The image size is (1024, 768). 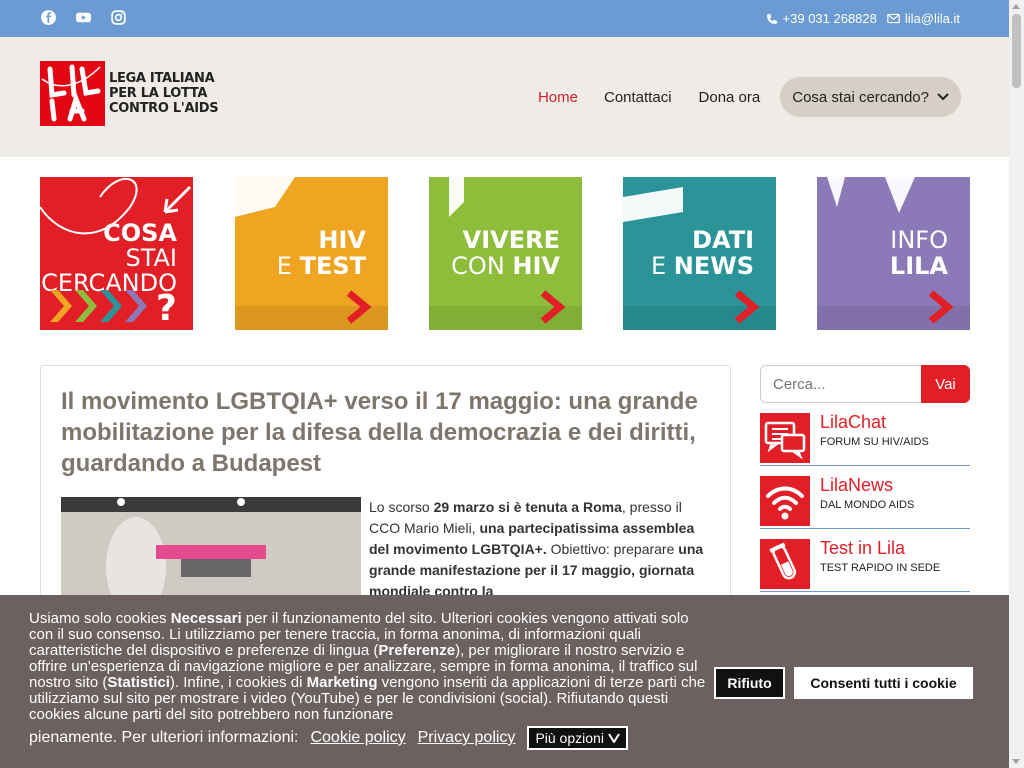 I want to click on search-menu-label: Cosa stai cercando?, so click(x=860, y=97).